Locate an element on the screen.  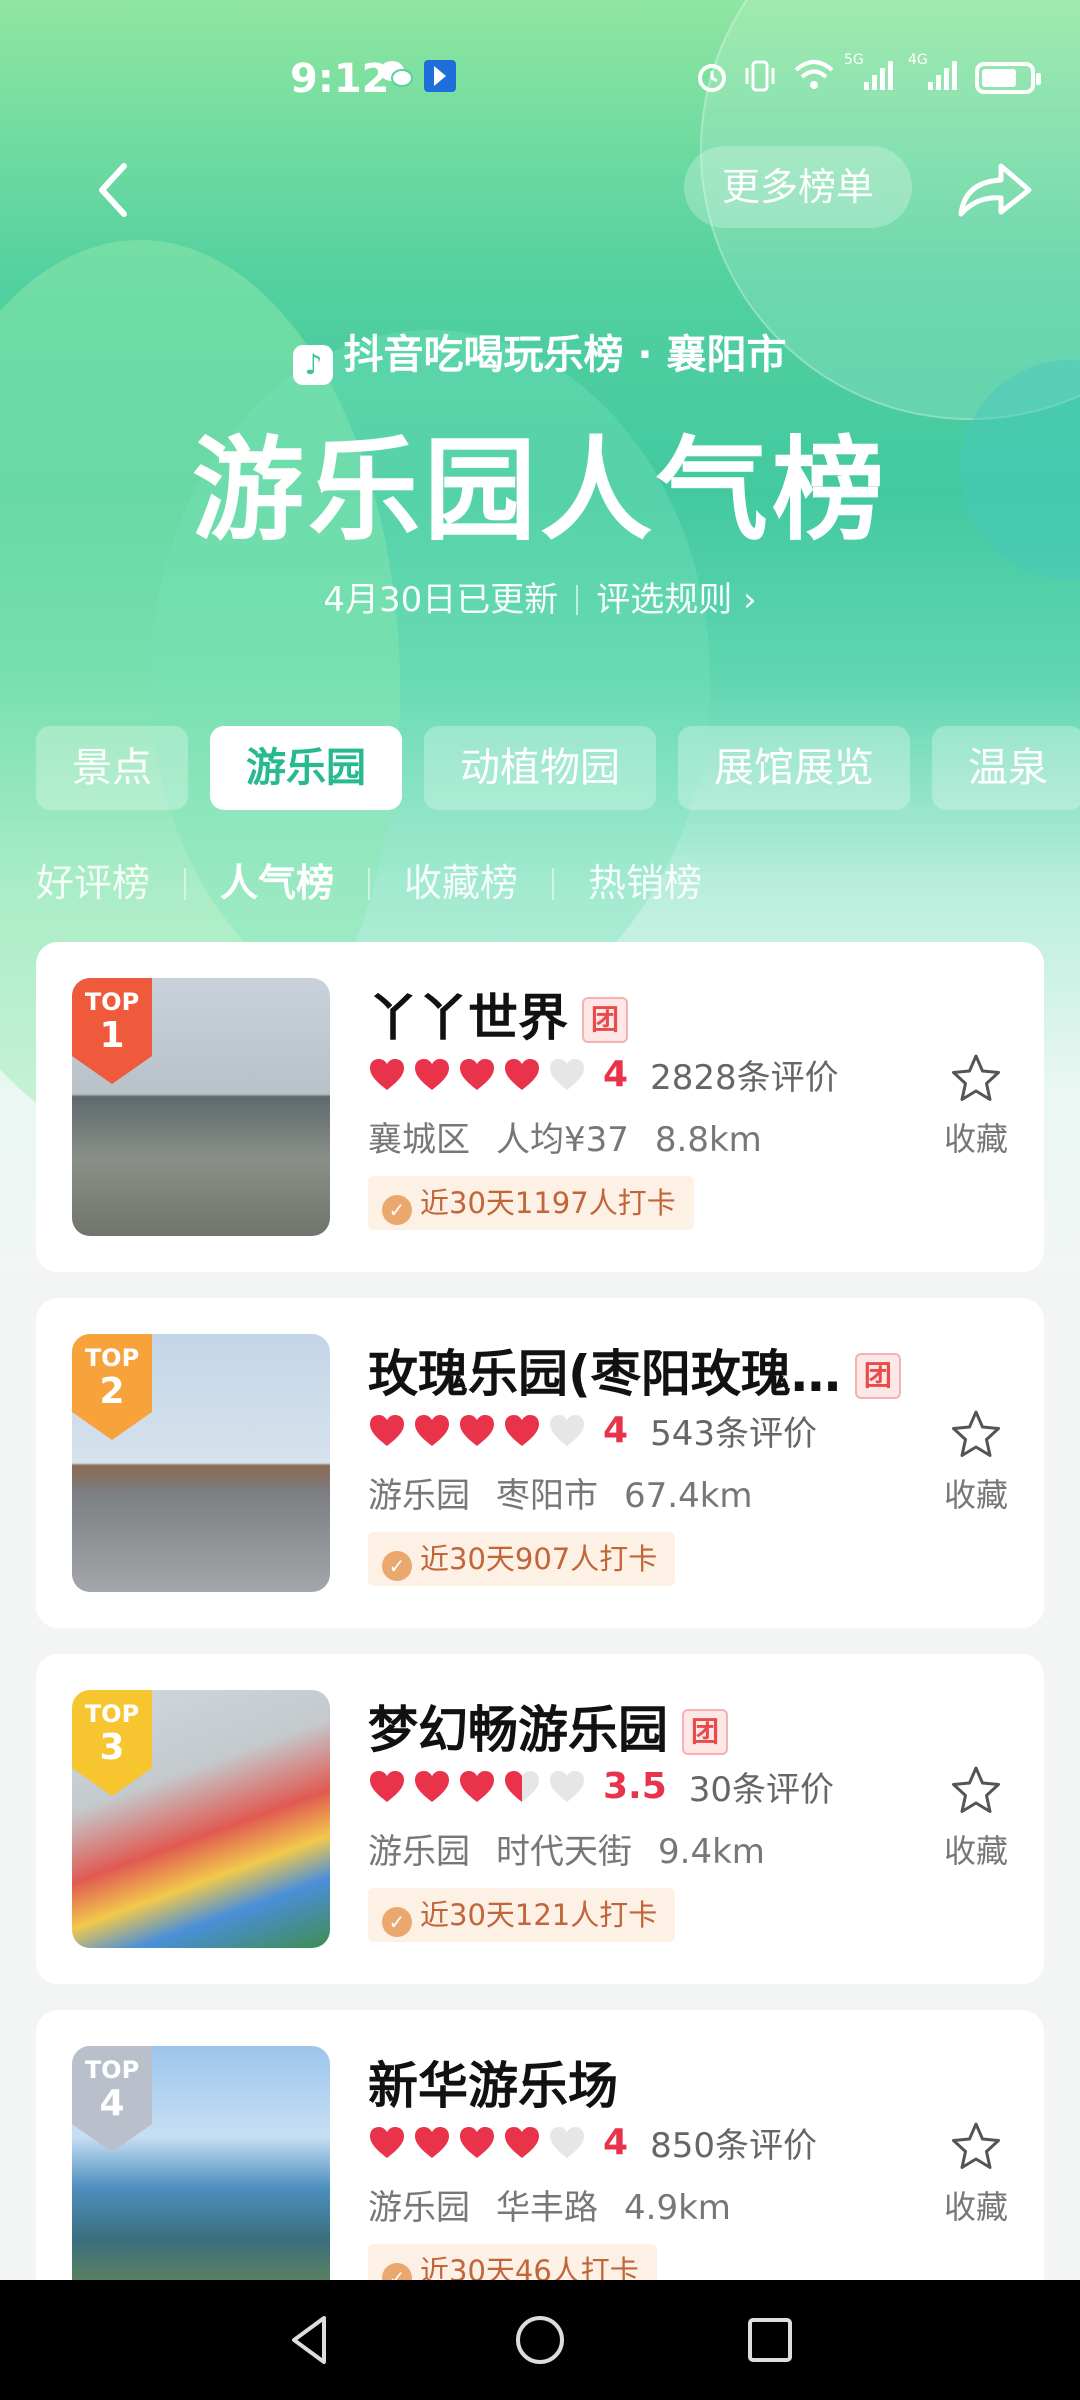
venue-photo: TOP 1 is located at coordinates (201, 1107).